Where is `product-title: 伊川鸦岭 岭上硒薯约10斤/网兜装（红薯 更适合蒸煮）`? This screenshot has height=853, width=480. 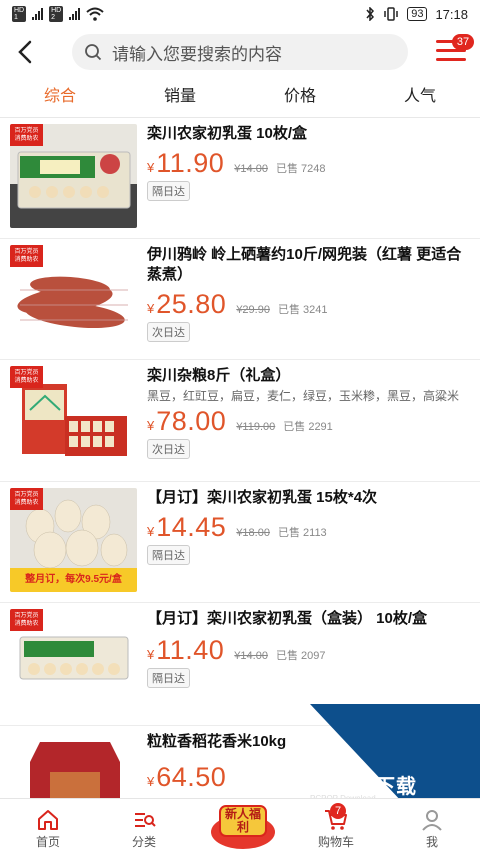 product-title: 伊川鸦岭 岭上硒薯约10斤/网兜装（红薯 更适合蒸煮） is located at coordinates (304, 264).